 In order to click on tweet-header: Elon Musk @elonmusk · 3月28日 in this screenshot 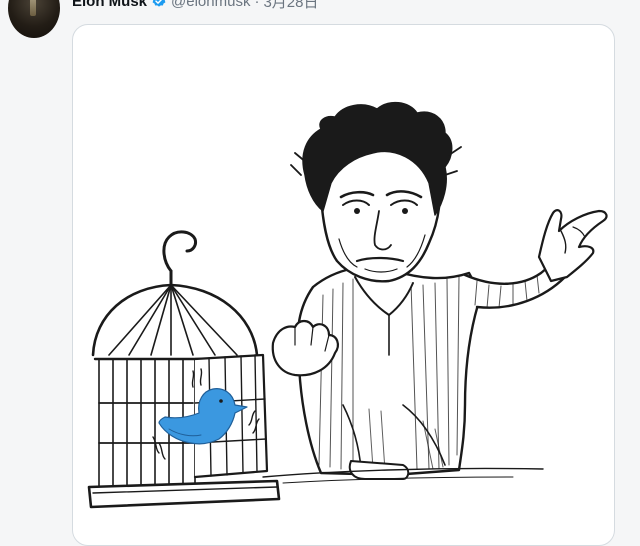, I will do `click(195, 6)`.